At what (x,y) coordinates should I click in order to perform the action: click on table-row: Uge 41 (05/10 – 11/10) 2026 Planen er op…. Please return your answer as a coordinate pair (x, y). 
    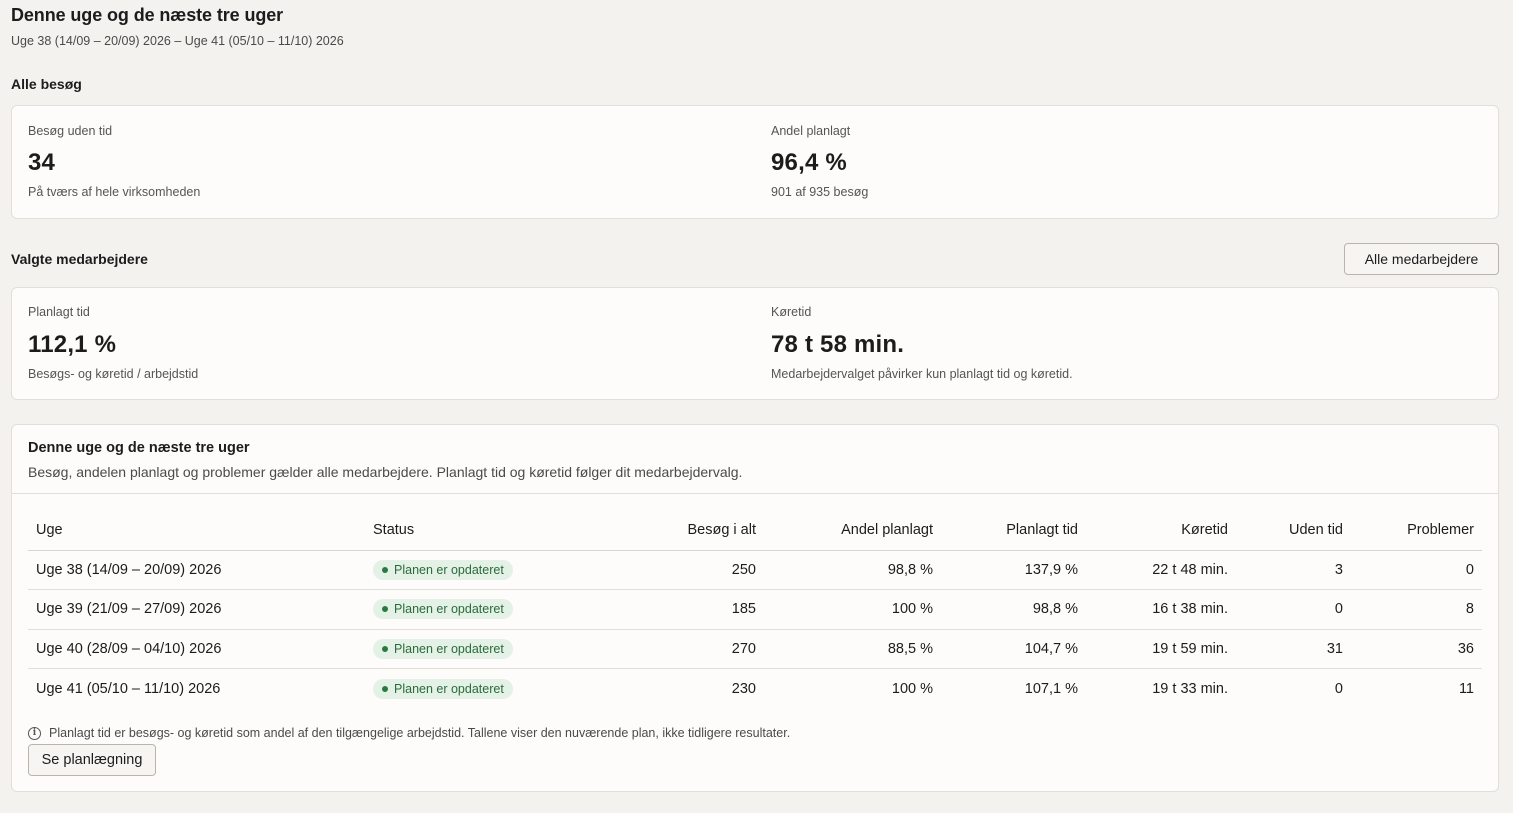
    Looking at the image, I should click on (755, 689).